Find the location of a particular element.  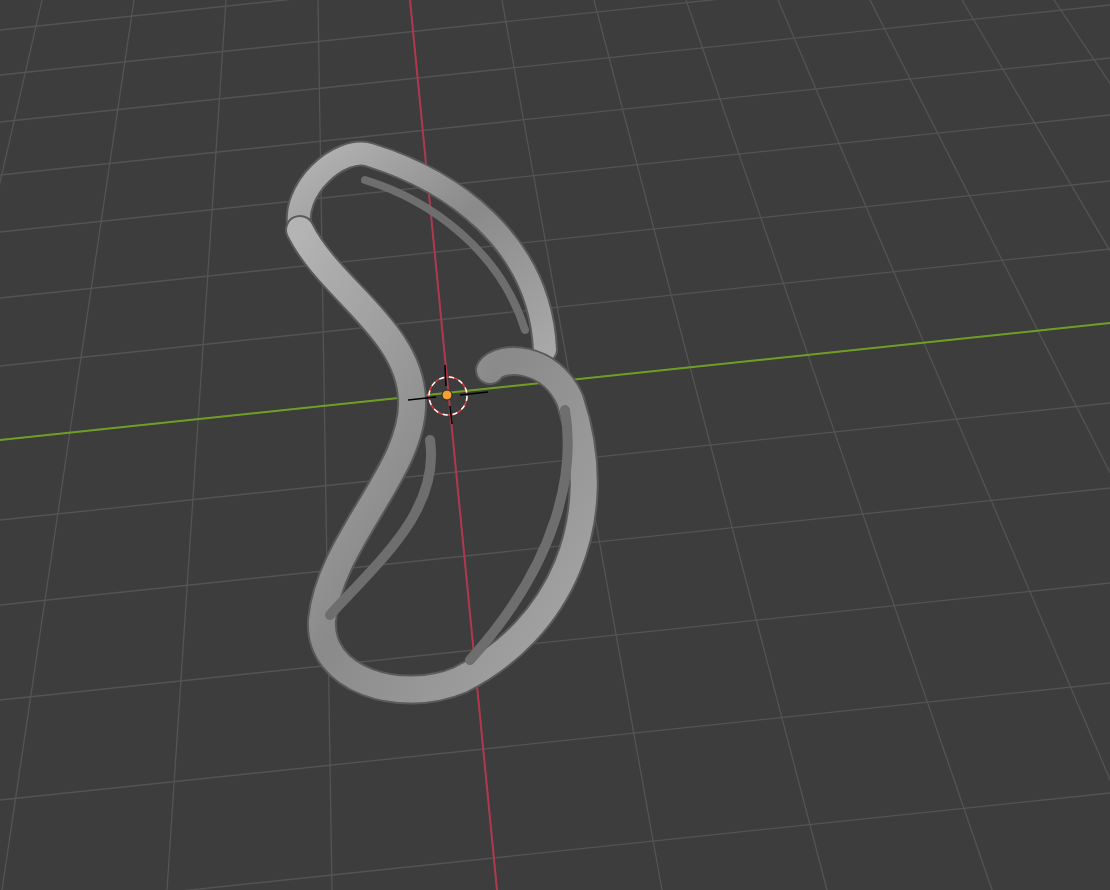

3d-cursor-icon is located at coordinates (448, 394).